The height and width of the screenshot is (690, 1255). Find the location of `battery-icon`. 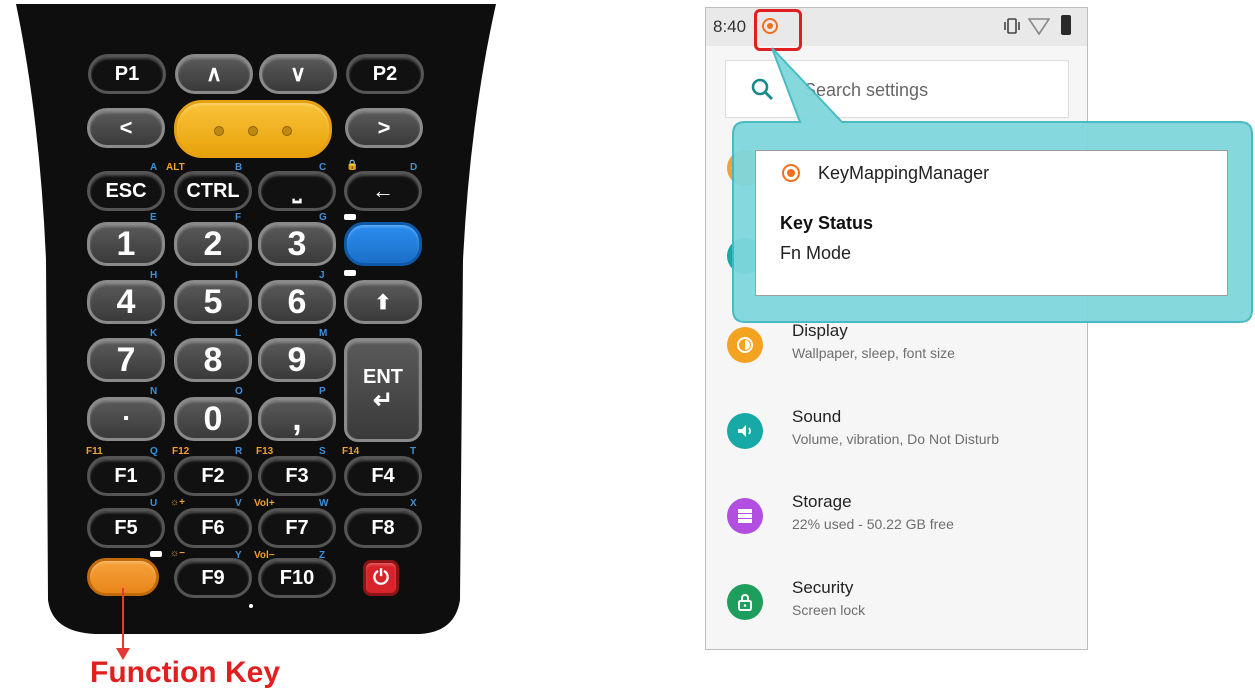

battery-icon is located at coordinates (1066, 25).